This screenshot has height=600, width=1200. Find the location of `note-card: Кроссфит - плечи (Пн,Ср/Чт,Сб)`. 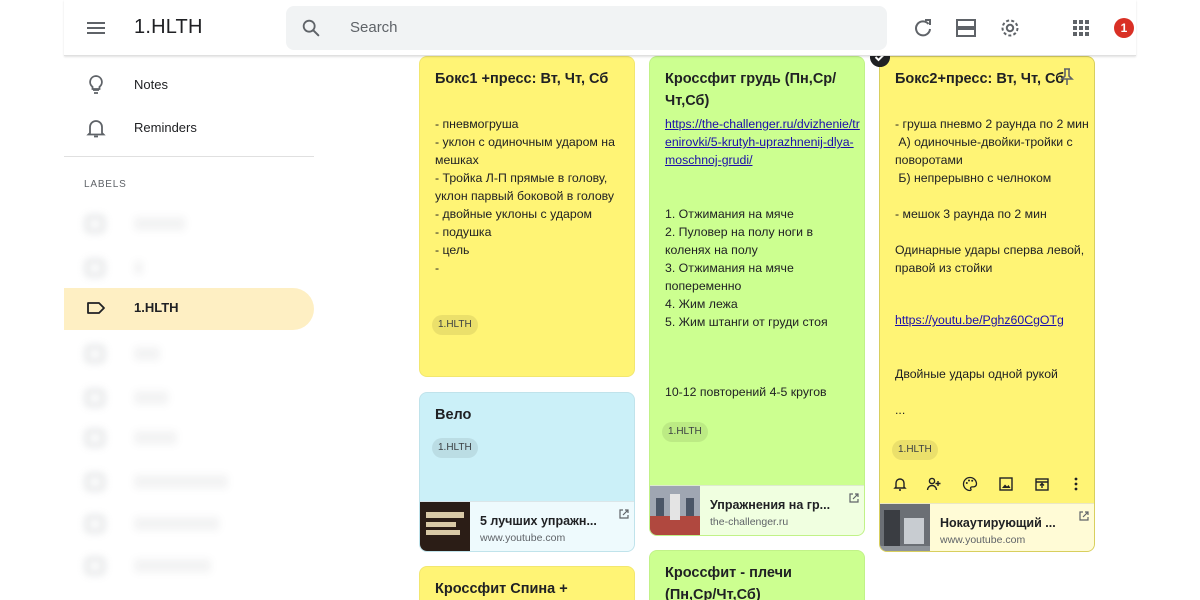

note-card: Кроссфит - плечи (Пн,Ср/Чт,Сб) is located at coordinates (757, 575).